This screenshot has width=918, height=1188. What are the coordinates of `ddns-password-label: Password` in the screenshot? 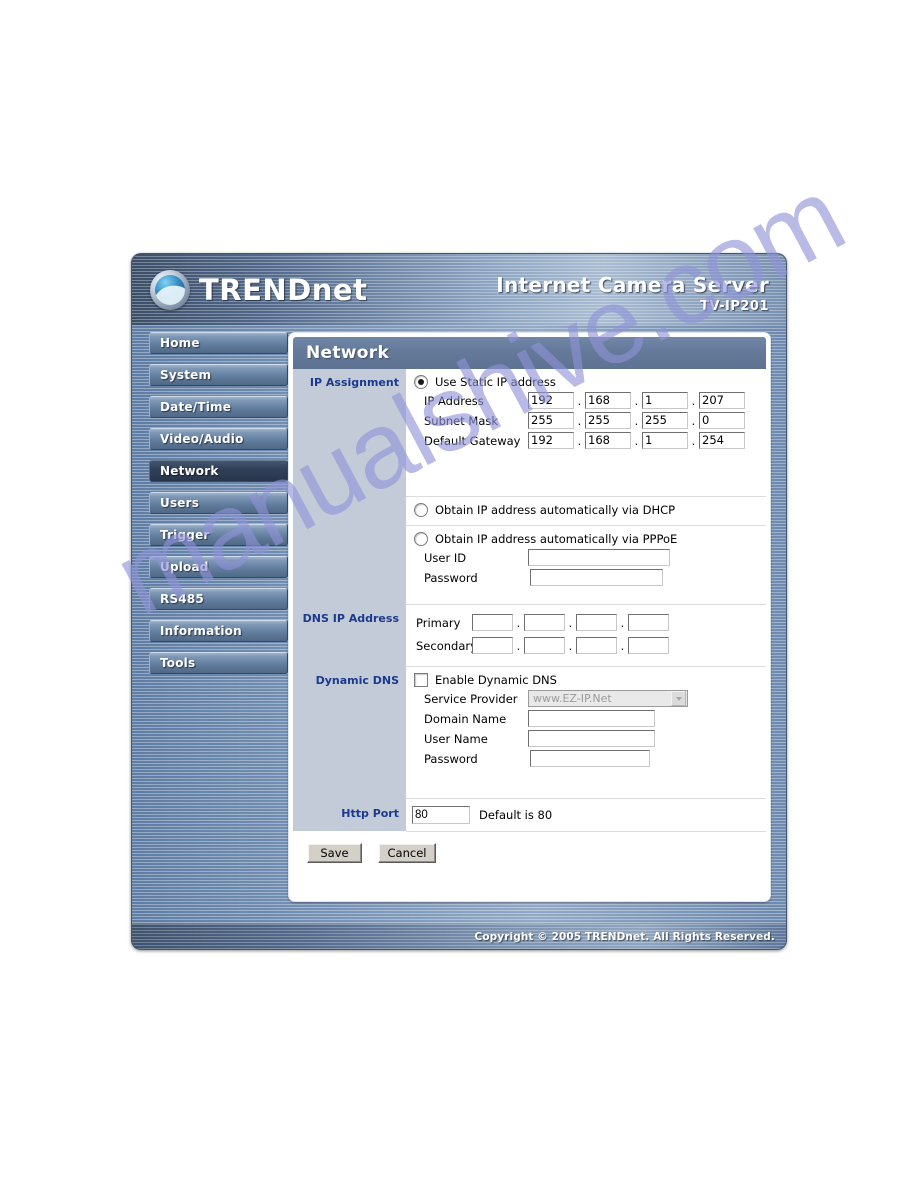 It's located at (451, 758).